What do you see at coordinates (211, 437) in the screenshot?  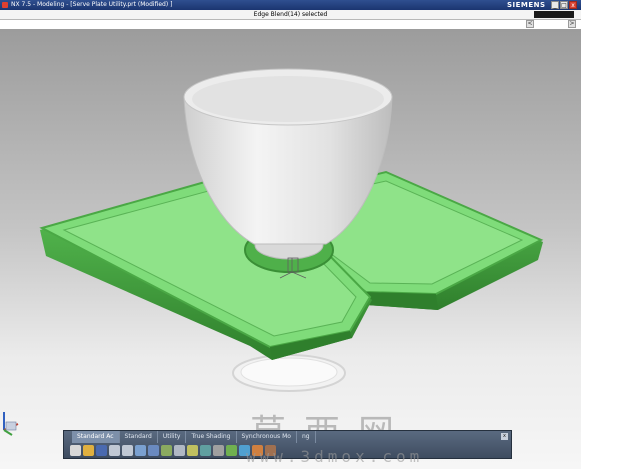 I see `tab-true-shading: True Shading` at bounding box center [211, 437].